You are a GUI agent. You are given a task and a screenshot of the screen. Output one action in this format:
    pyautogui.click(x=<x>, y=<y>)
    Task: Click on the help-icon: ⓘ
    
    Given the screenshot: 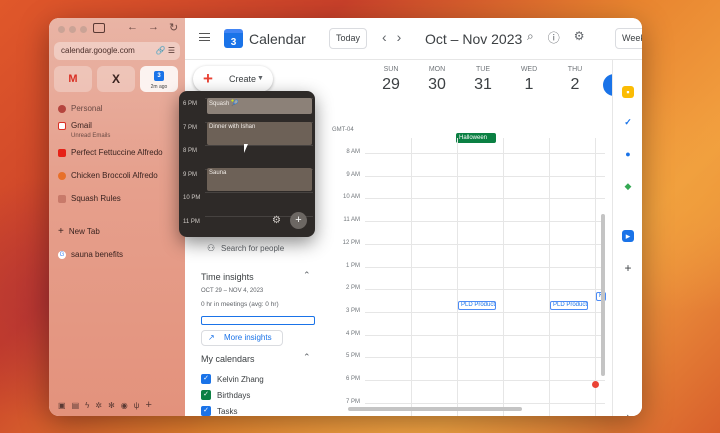 What is the action you would take?
    pyautogui.click(x=554, y=37)
    